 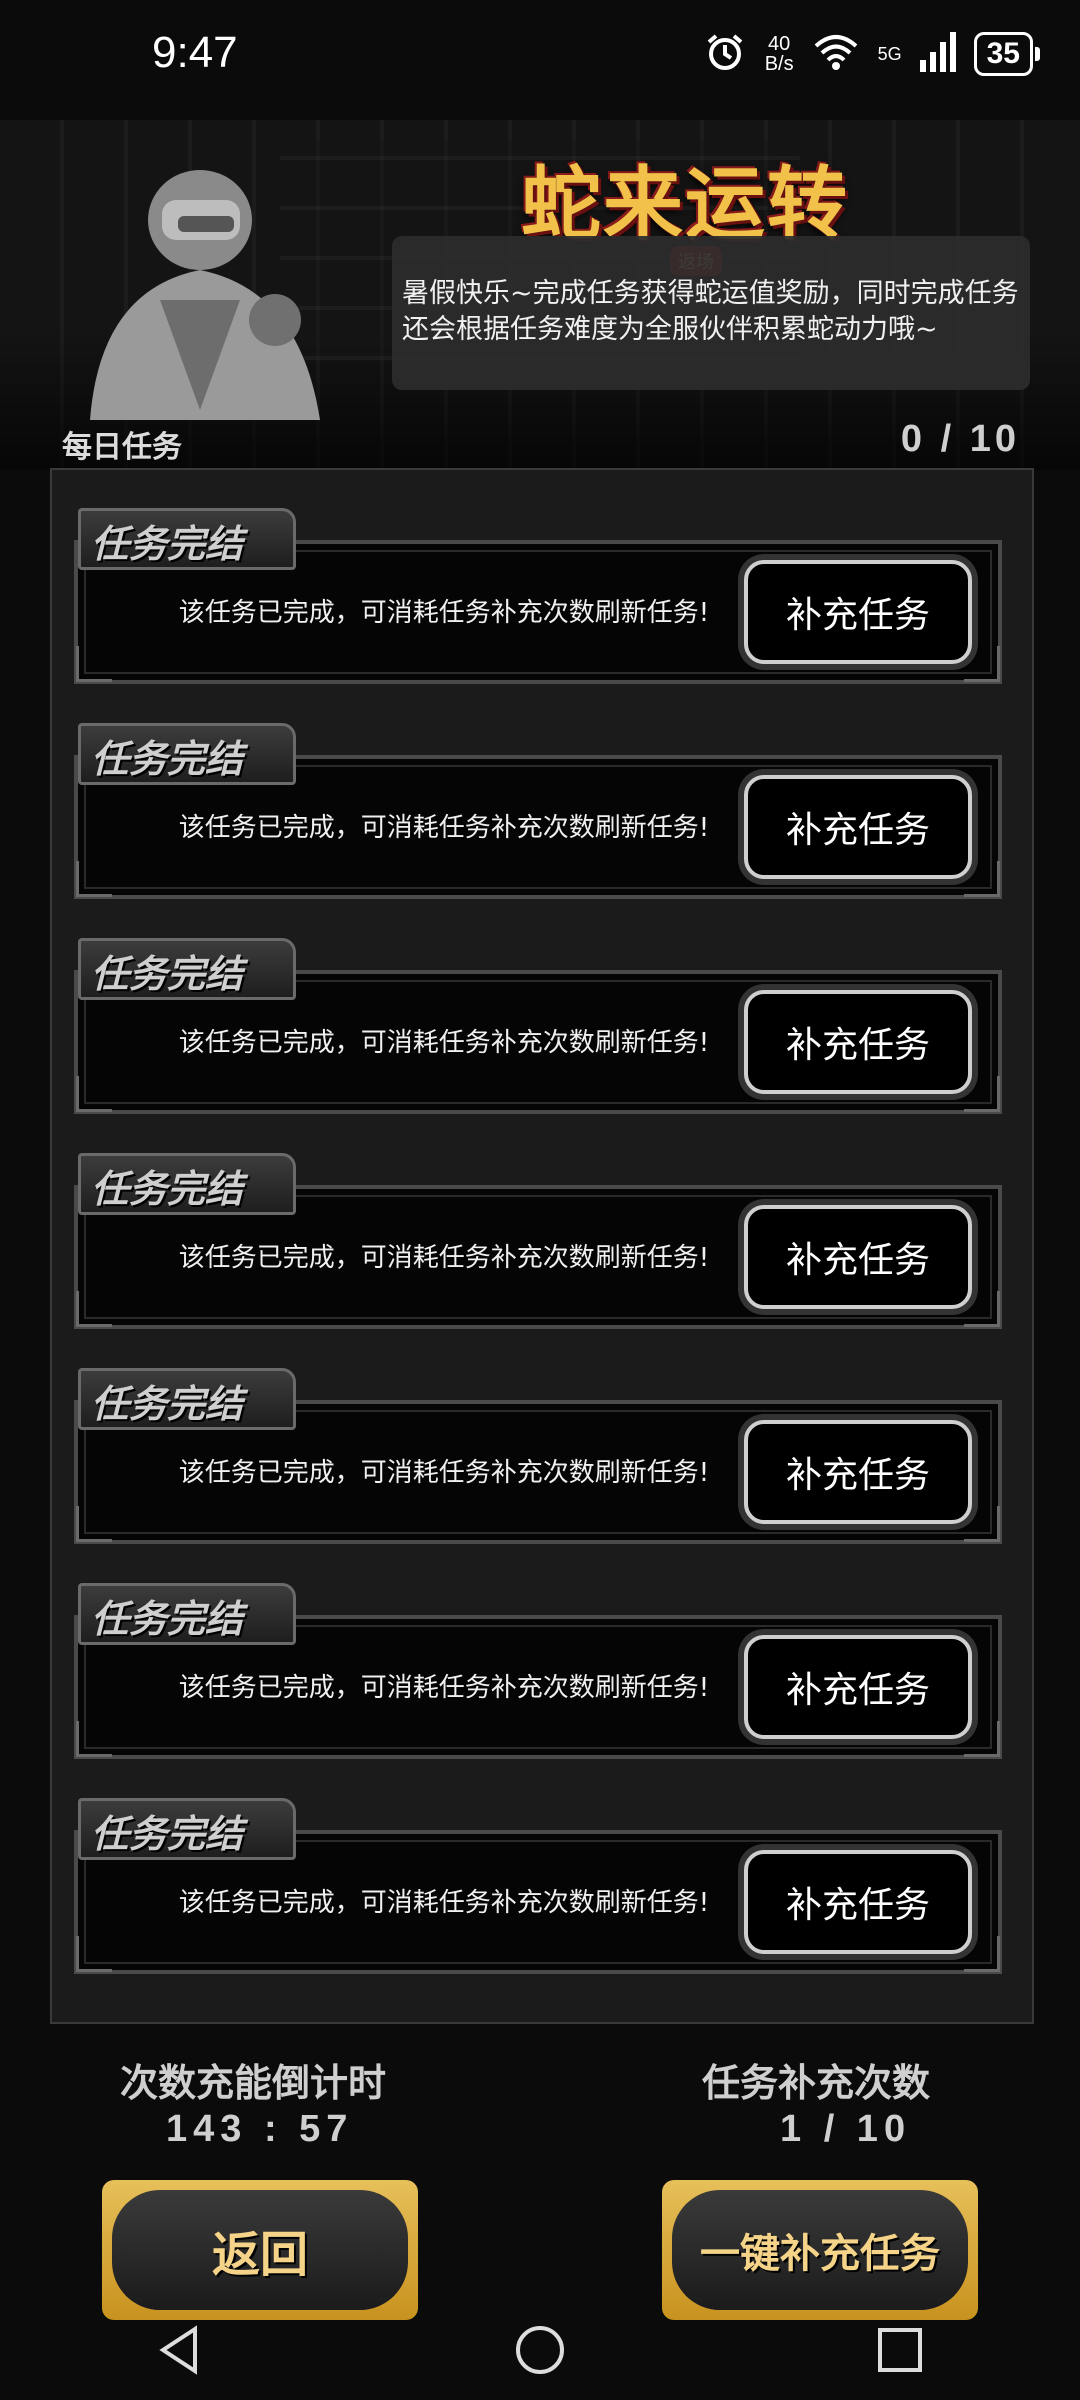 What do you see at coordinates (205, 290) in the screenshot?
I see `soldier-illustration` at bounding box center [205, 290].